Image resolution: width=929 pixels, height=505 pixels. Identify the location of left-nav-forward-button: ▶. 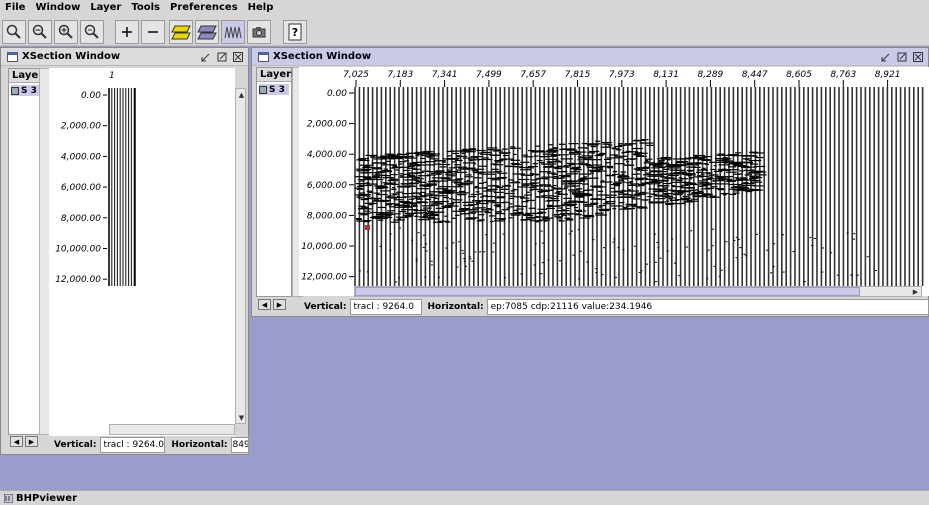
(31, 441).